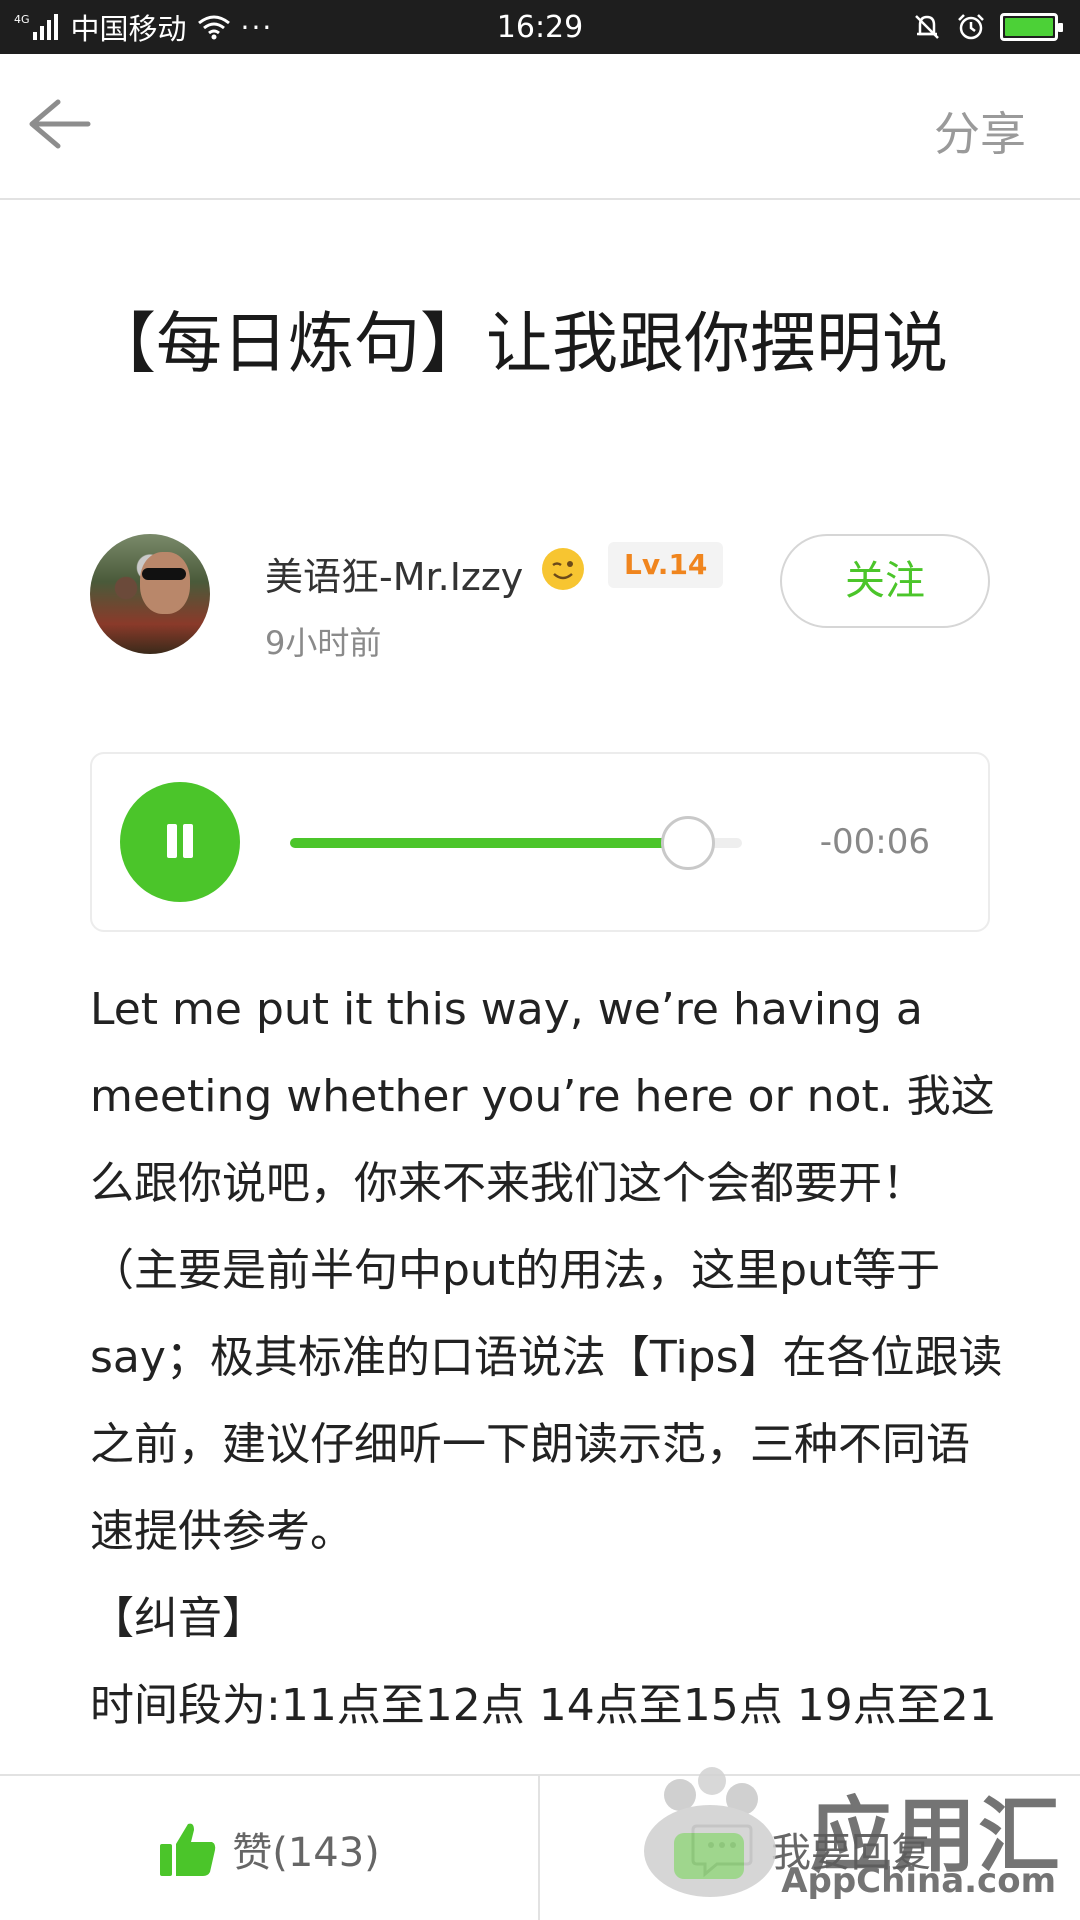 The height and width of the screenshot is (1920, 1080). Describe the element at coordinates (306, 1853) in the screenshot. I see `like-count: 赞(143)` at that location.